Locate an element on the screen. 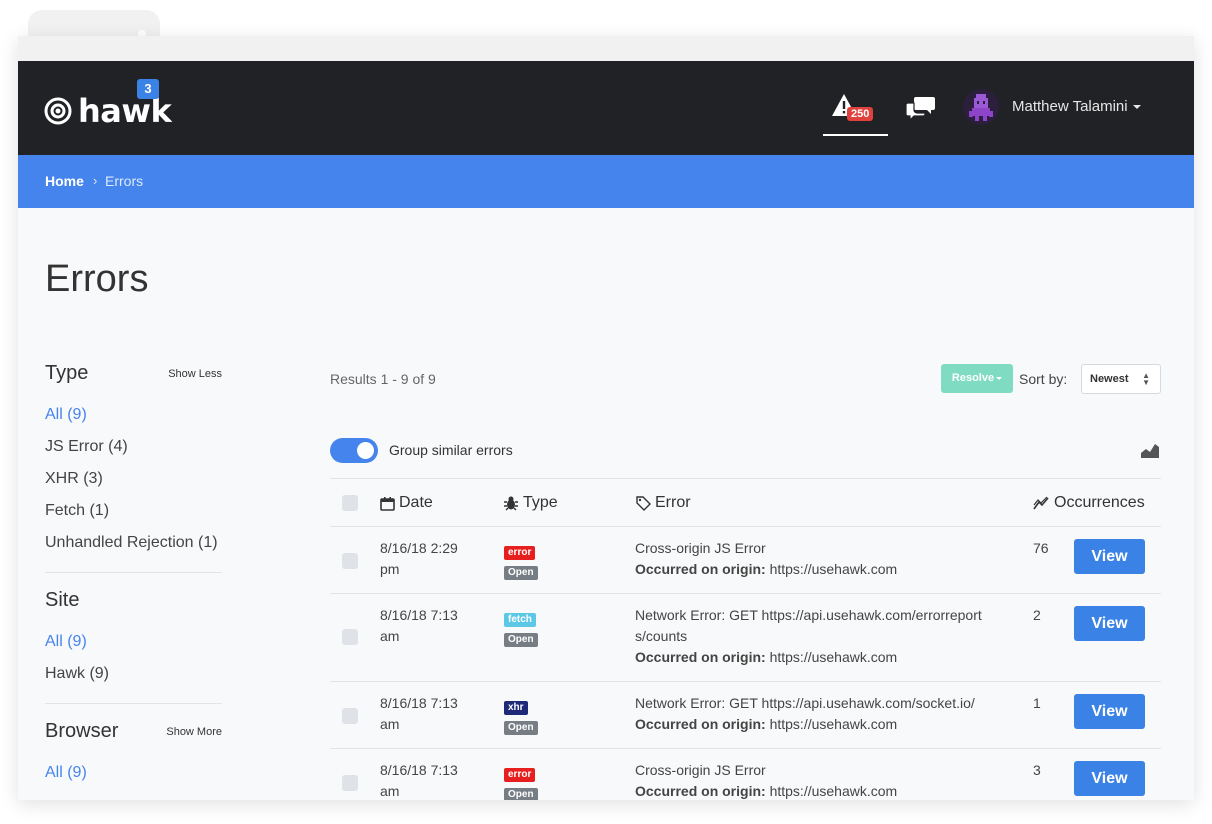  sort-select: Newest ▲ ▼ is located at coordinates (1121, 379).